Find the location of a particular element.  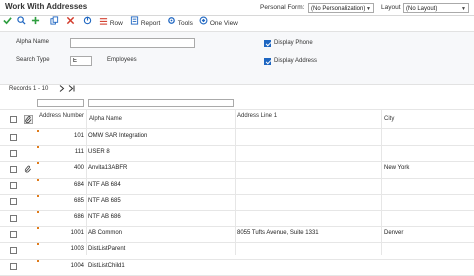

copy-button is located at coordinates (54, 22).